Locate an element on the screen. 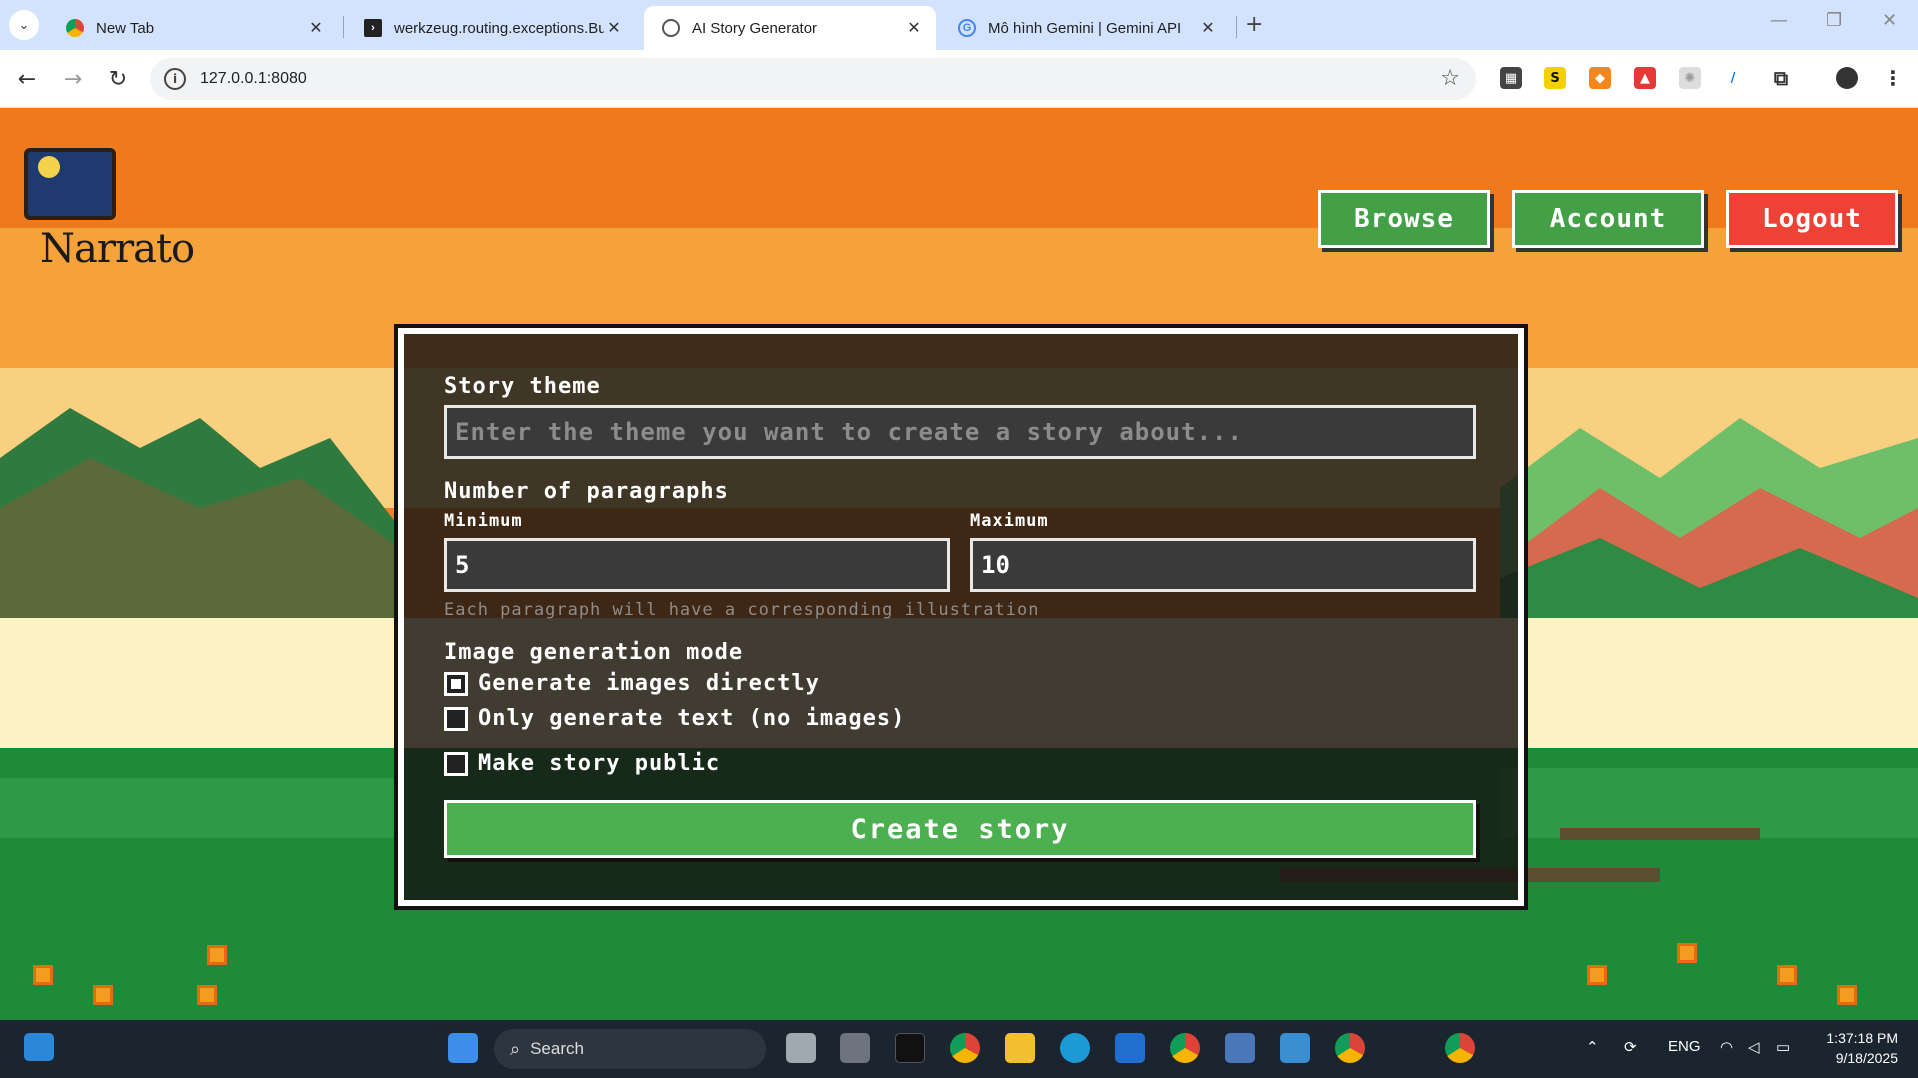 The image size is (1918, 1078). text-only-label: Only generate text (no images) is located at coordinates (691, 718).